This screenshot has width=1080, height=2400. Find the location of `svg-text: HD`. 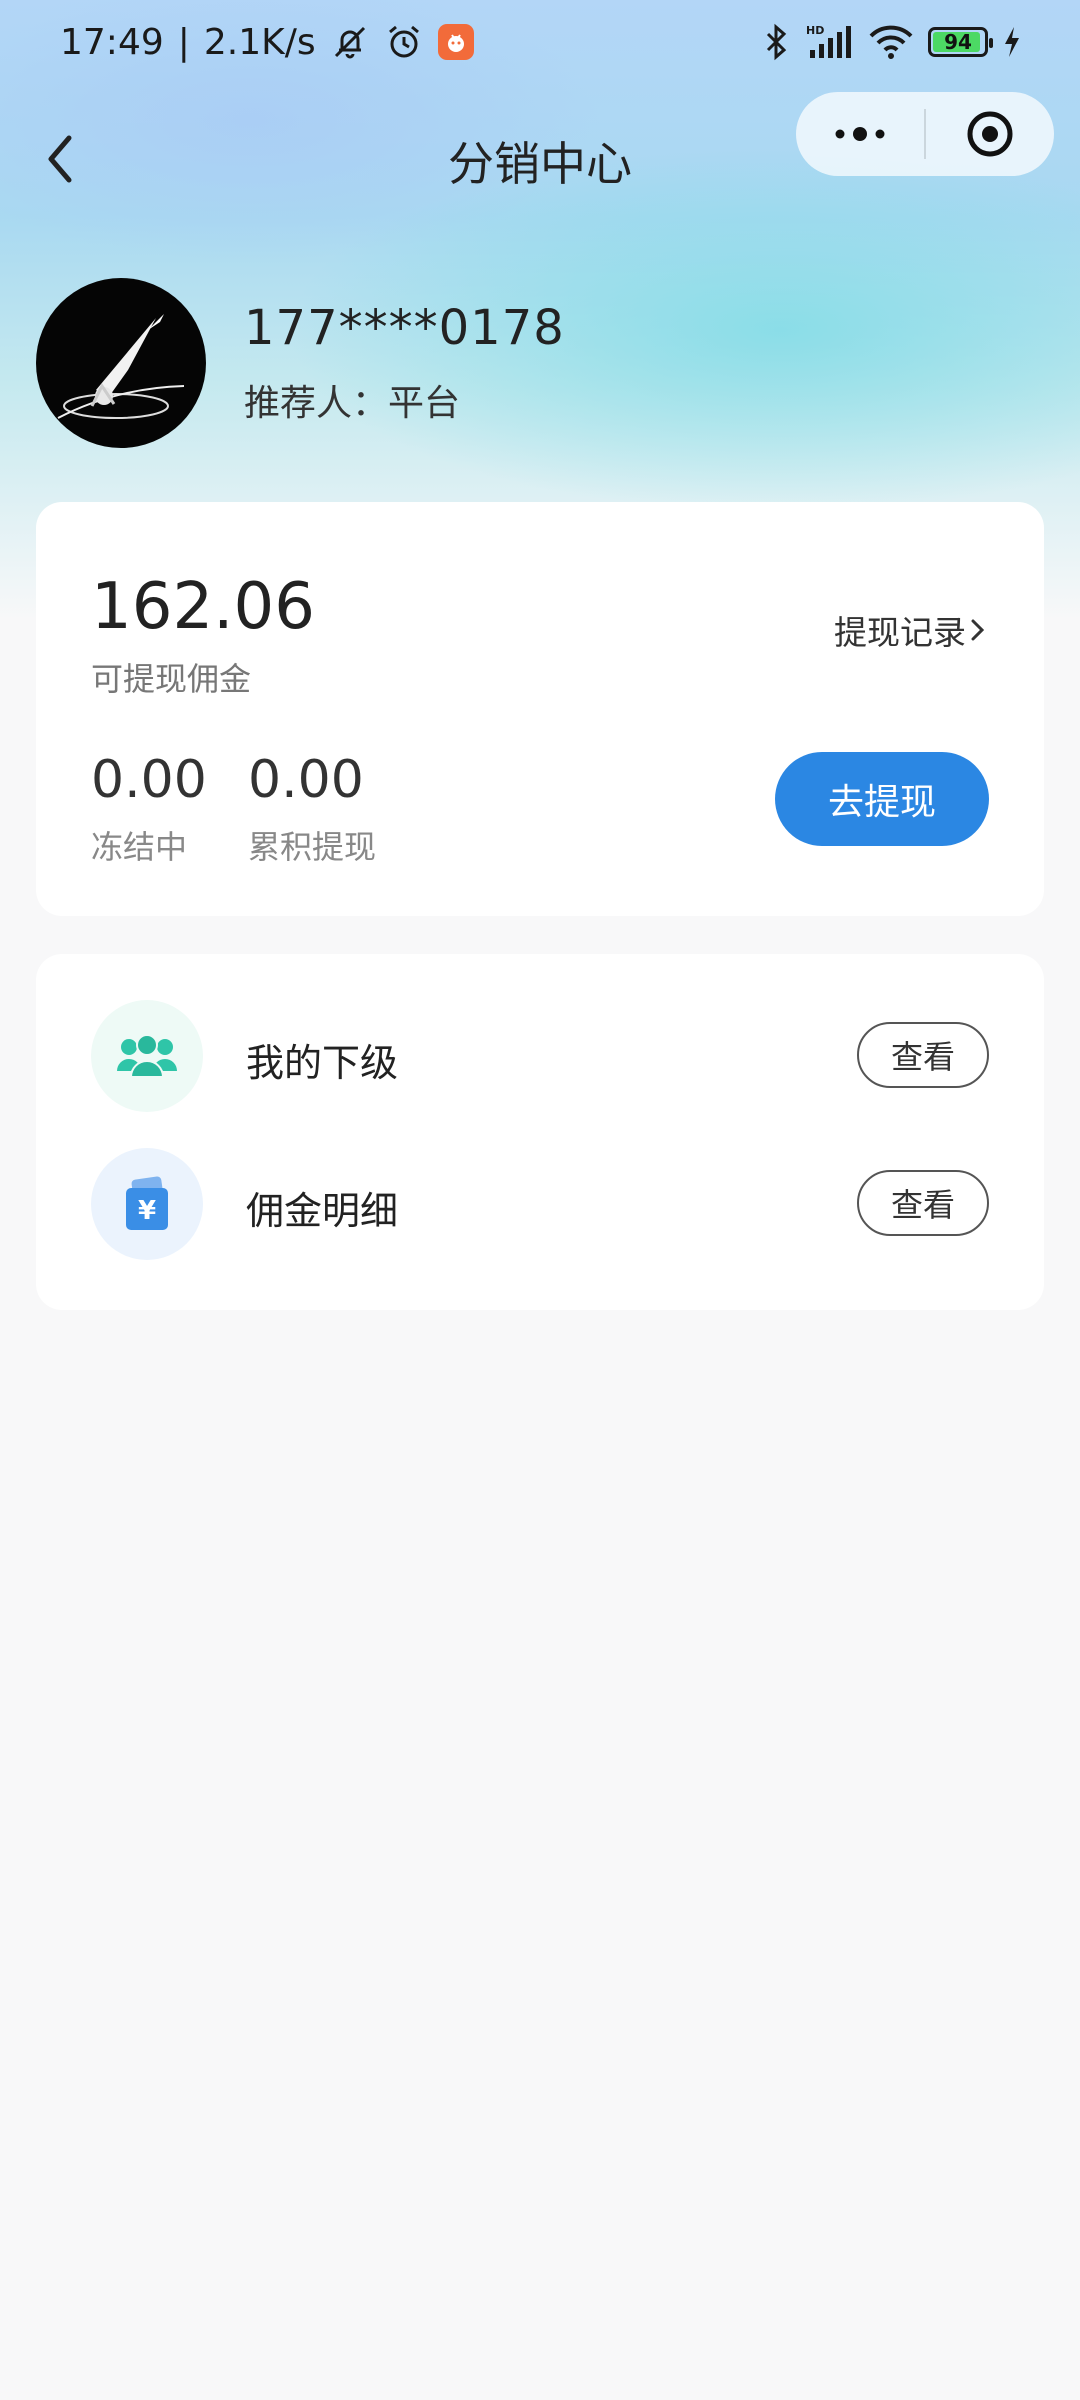

svg-text: HD is located at coordinates (815, 30).